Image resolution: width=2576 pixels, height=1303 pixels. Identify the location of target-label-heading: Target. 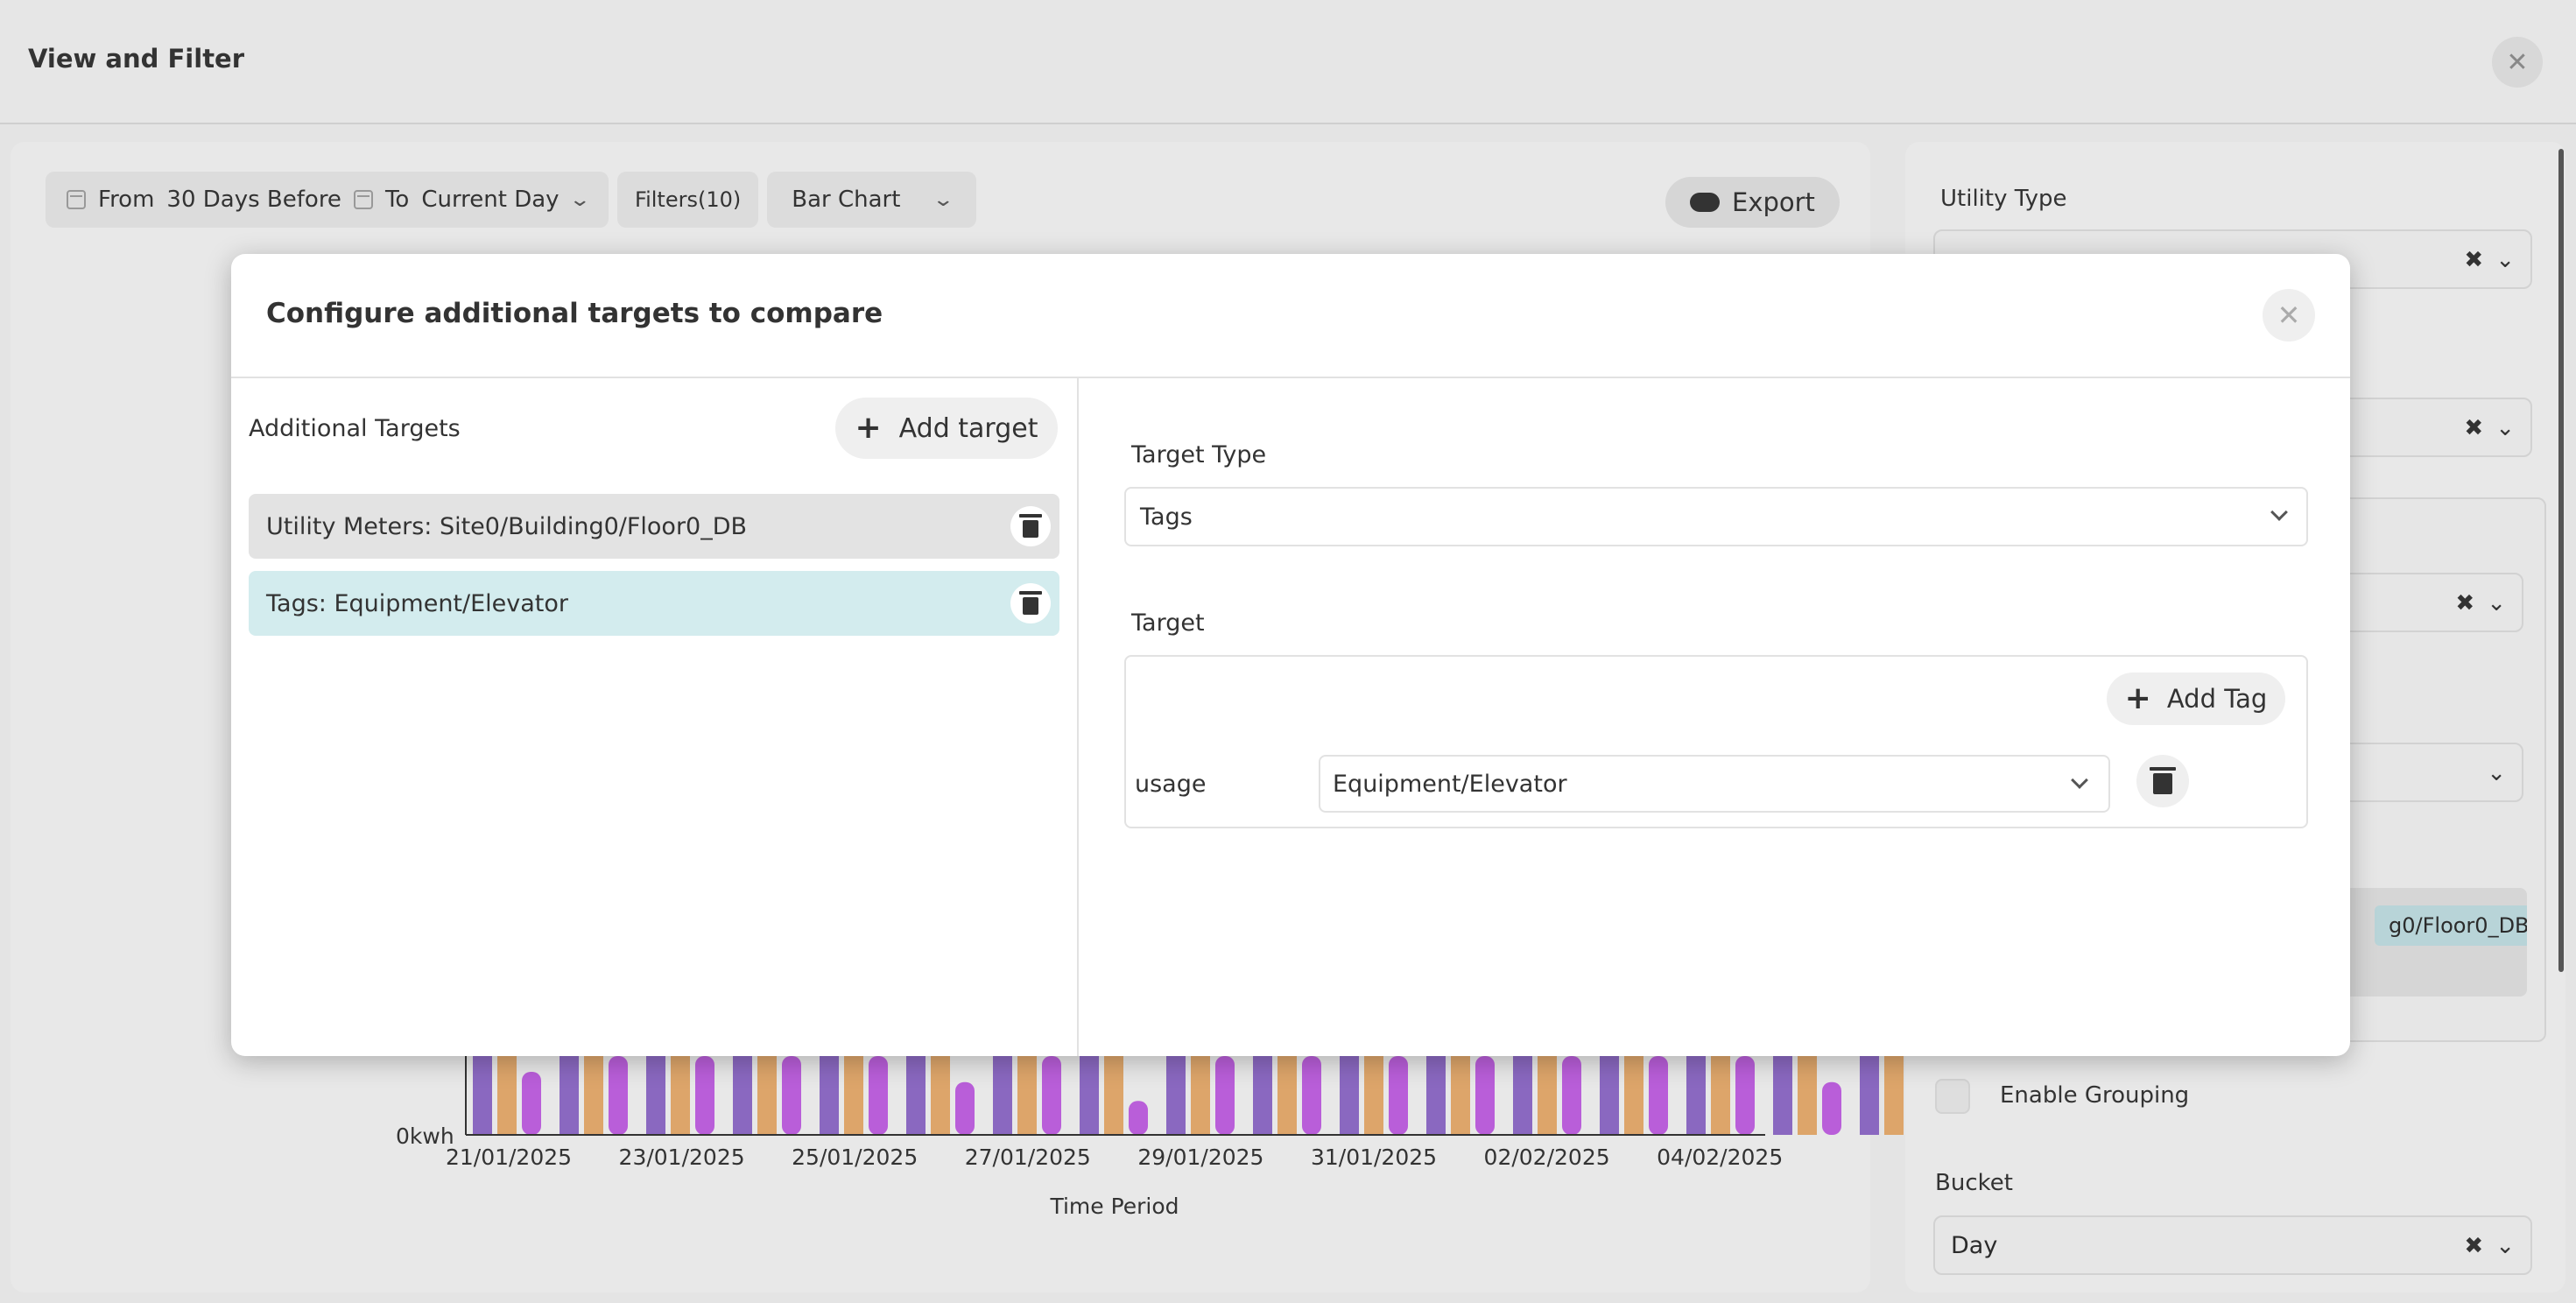
(1168, 623).